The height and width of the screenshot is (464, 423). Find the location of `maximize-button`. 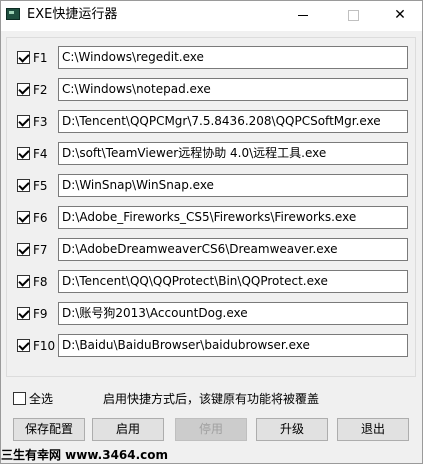

maximize-button is located at coordinates (353, 16).